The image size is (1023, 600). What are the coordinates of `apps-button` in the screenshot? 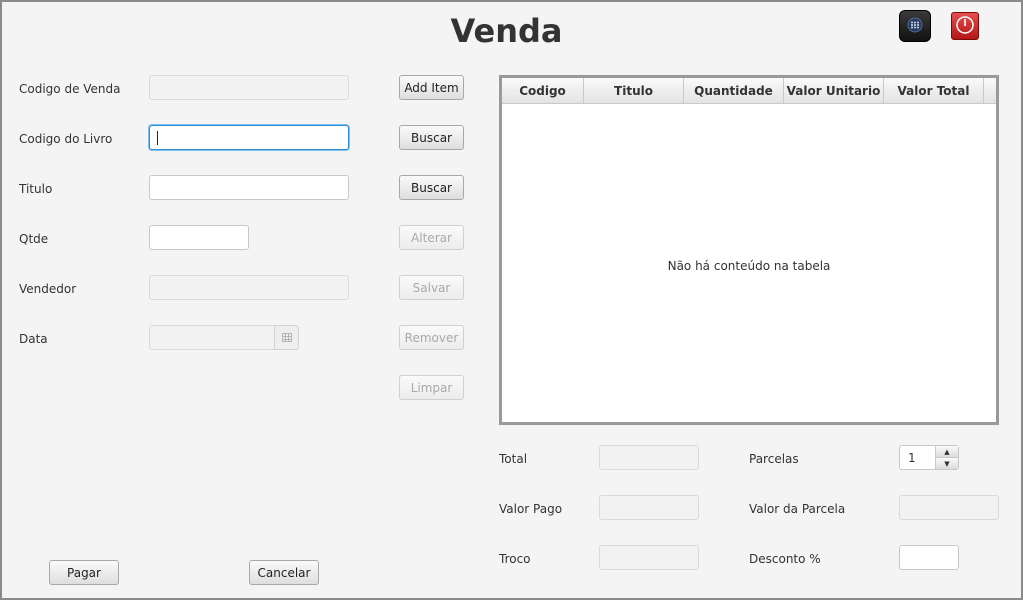 It's located at (915, 26).